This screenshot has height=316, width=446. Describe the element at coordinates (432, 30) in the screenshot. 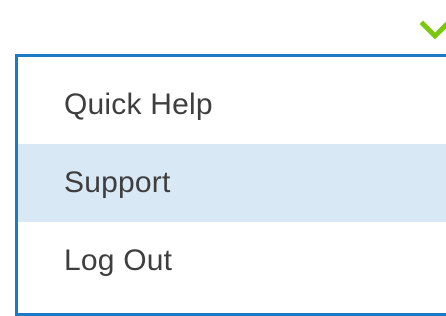

I see `chevron-down-icon` at that location.